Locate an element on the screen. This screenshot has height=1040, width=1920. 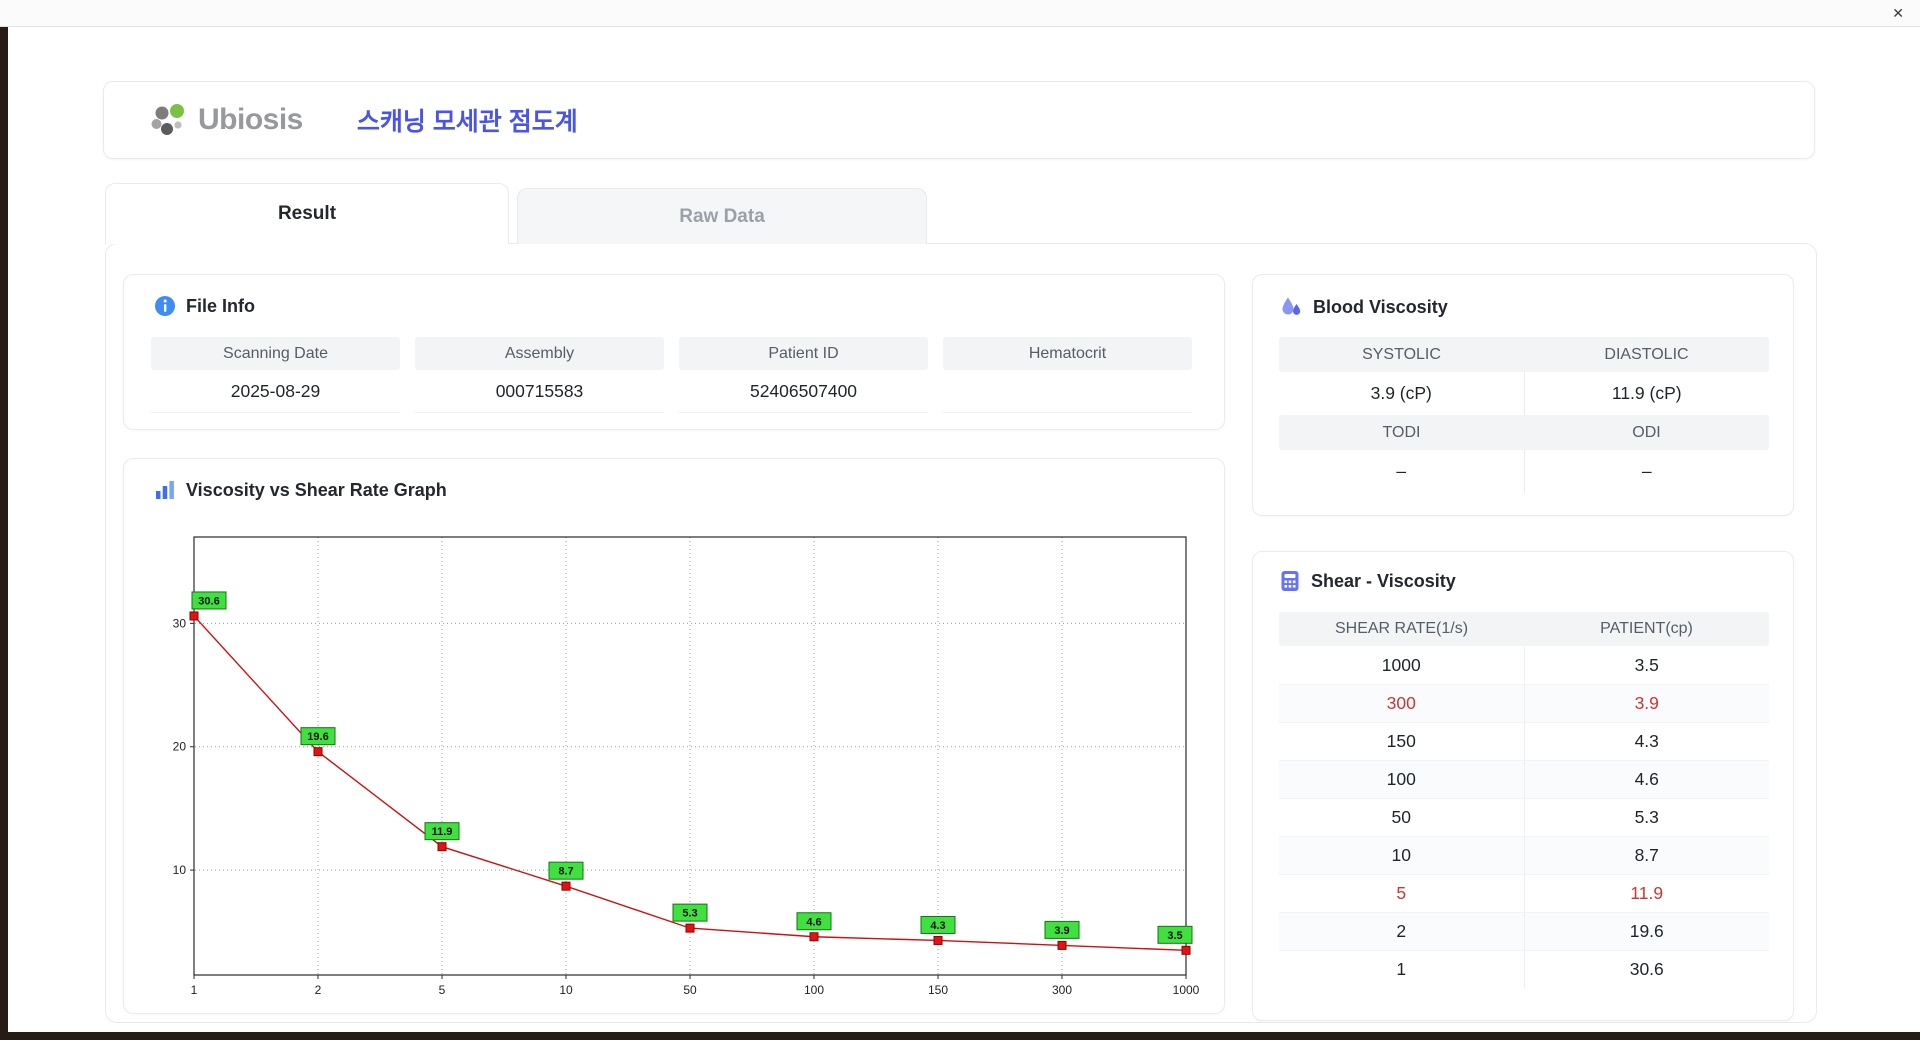
svg-text: 8.7 is located at coordinates (565, 872).